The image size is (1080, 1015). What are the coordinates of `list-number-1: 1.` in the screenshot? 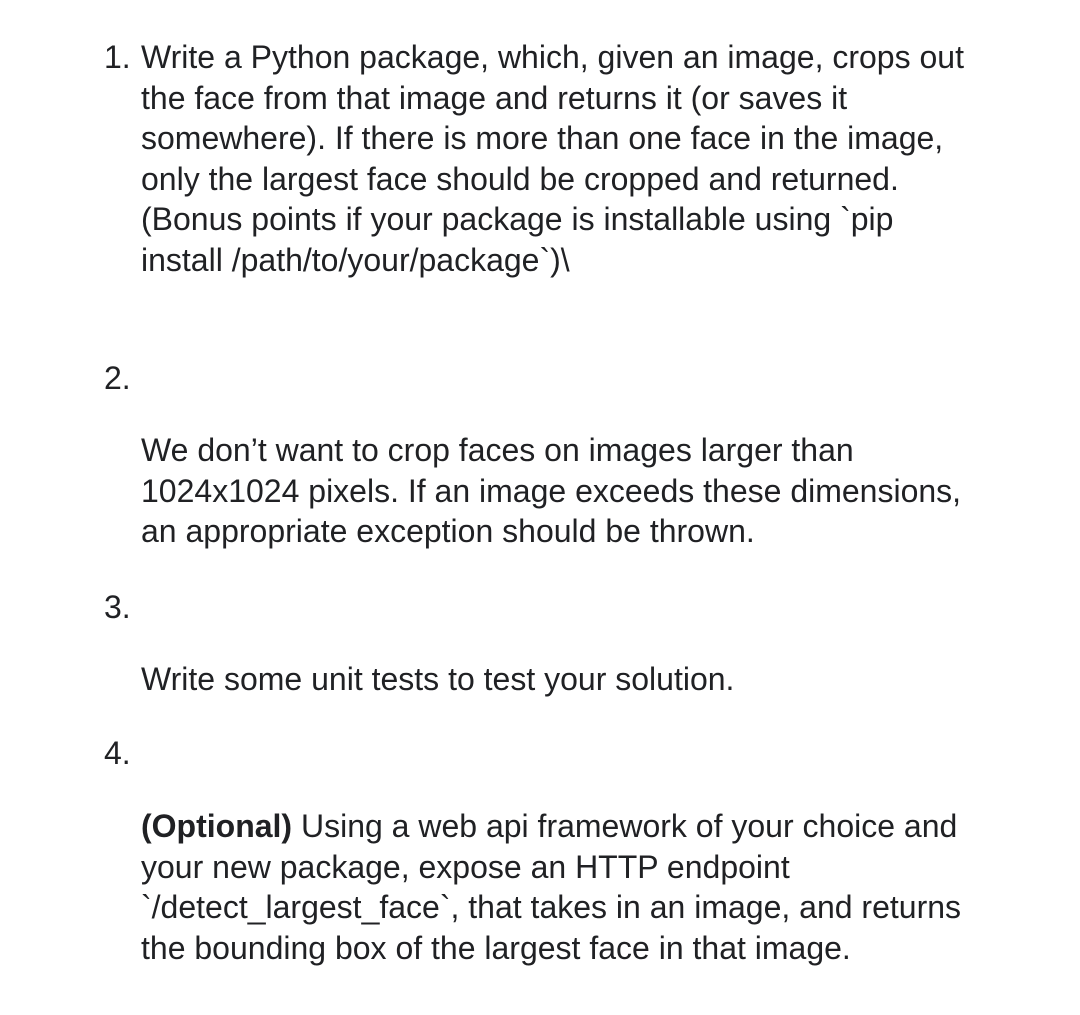 It's located at (117, 57).